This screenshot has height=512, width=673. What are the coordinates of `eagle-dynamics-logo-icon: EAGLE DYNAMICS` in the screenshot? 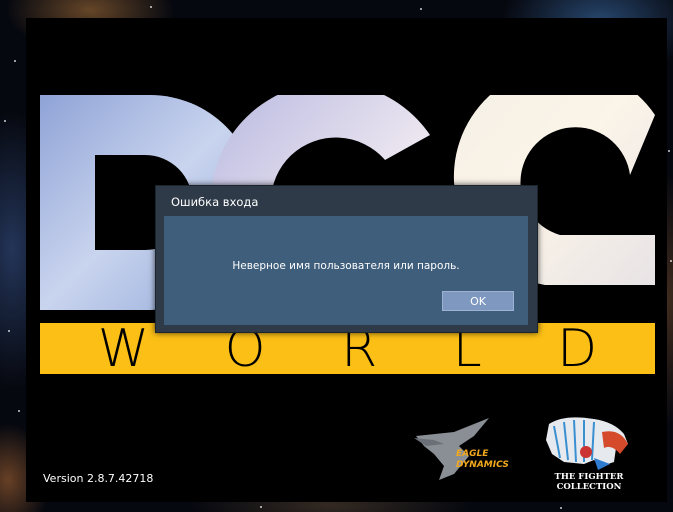 It's located at (461, 449).